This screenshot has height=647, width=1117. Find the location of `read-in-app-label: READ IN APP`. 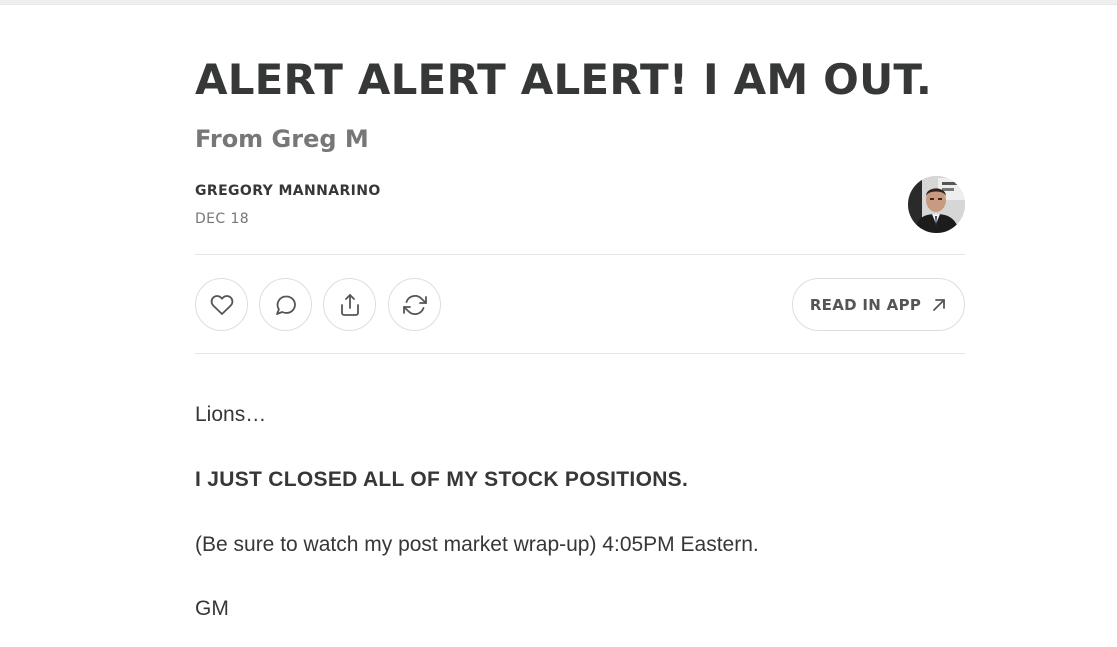

read-in-app-label: READ IN APP is located at coordinates (865, 304).